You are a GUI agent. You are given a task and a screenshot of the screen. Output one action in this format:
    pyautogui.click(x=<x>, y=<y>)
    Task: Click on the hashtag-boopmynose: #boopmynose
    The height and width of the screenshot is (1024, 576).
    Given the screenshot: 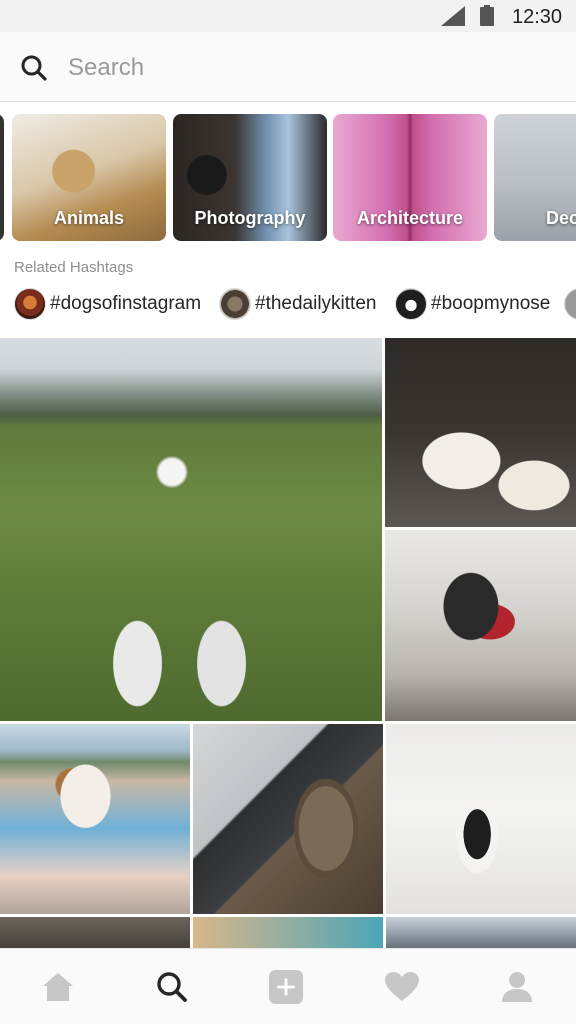 What is the action you would take?
    pyautogui.click(x=472, y=304)
    